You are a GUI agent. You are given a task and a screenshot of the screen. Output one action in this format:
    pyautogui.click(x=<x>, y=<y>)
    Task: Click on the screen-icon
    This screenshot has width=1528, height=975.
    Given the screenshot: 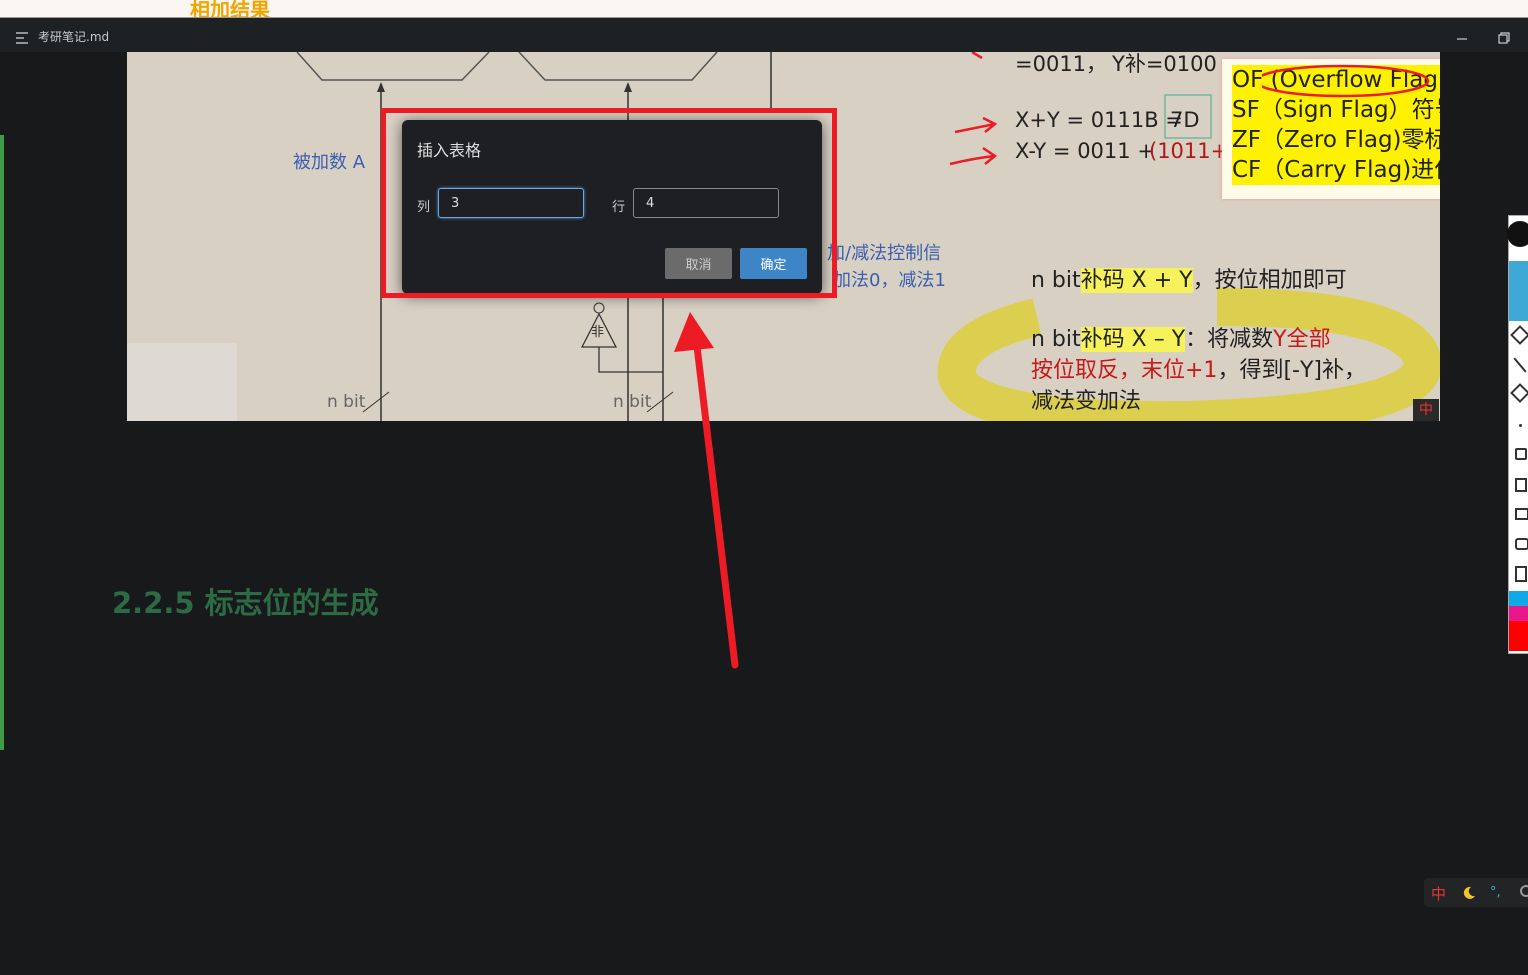 What is the action you would take?
    pyautogui.click(x=1521, y=514)
    